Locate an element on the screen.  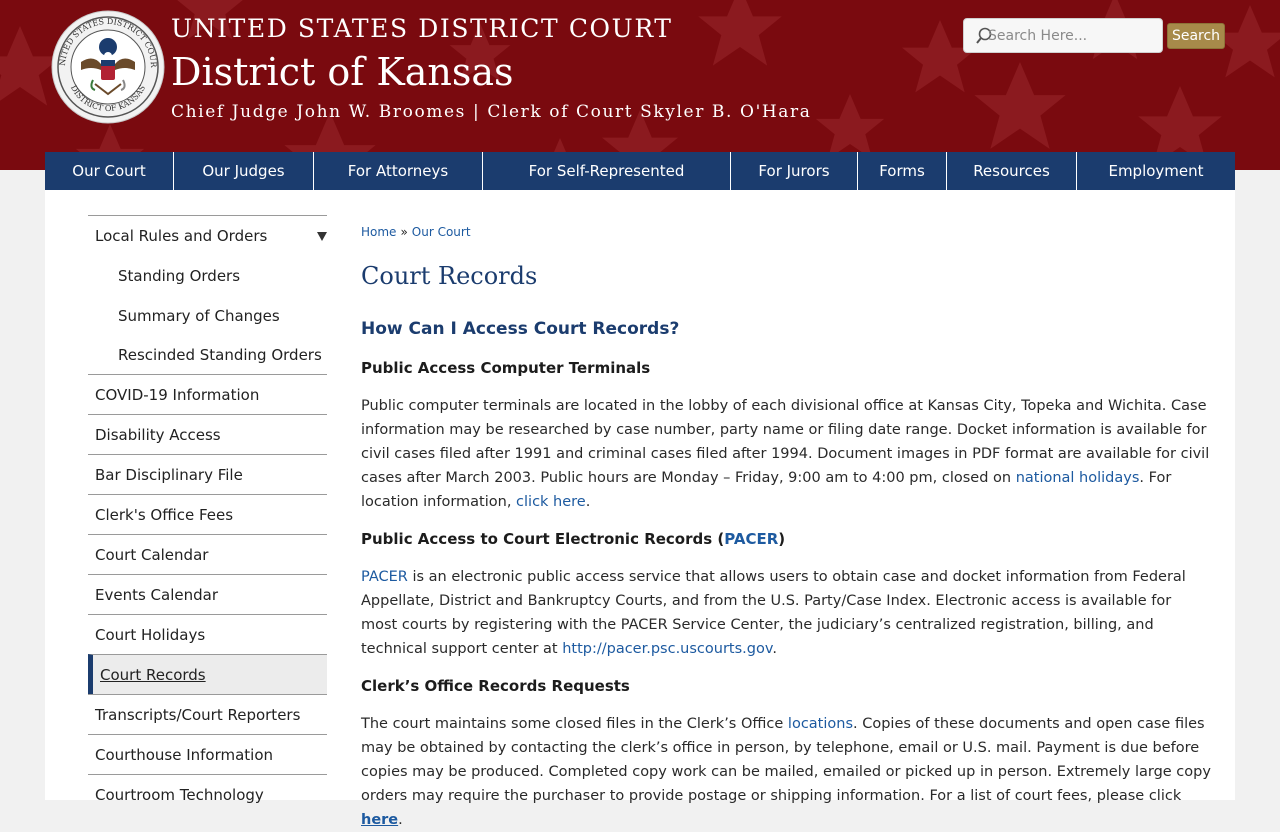
sidebar-item-courtroom-technology: Courtroom Technology is located at coordinates (207, 794).